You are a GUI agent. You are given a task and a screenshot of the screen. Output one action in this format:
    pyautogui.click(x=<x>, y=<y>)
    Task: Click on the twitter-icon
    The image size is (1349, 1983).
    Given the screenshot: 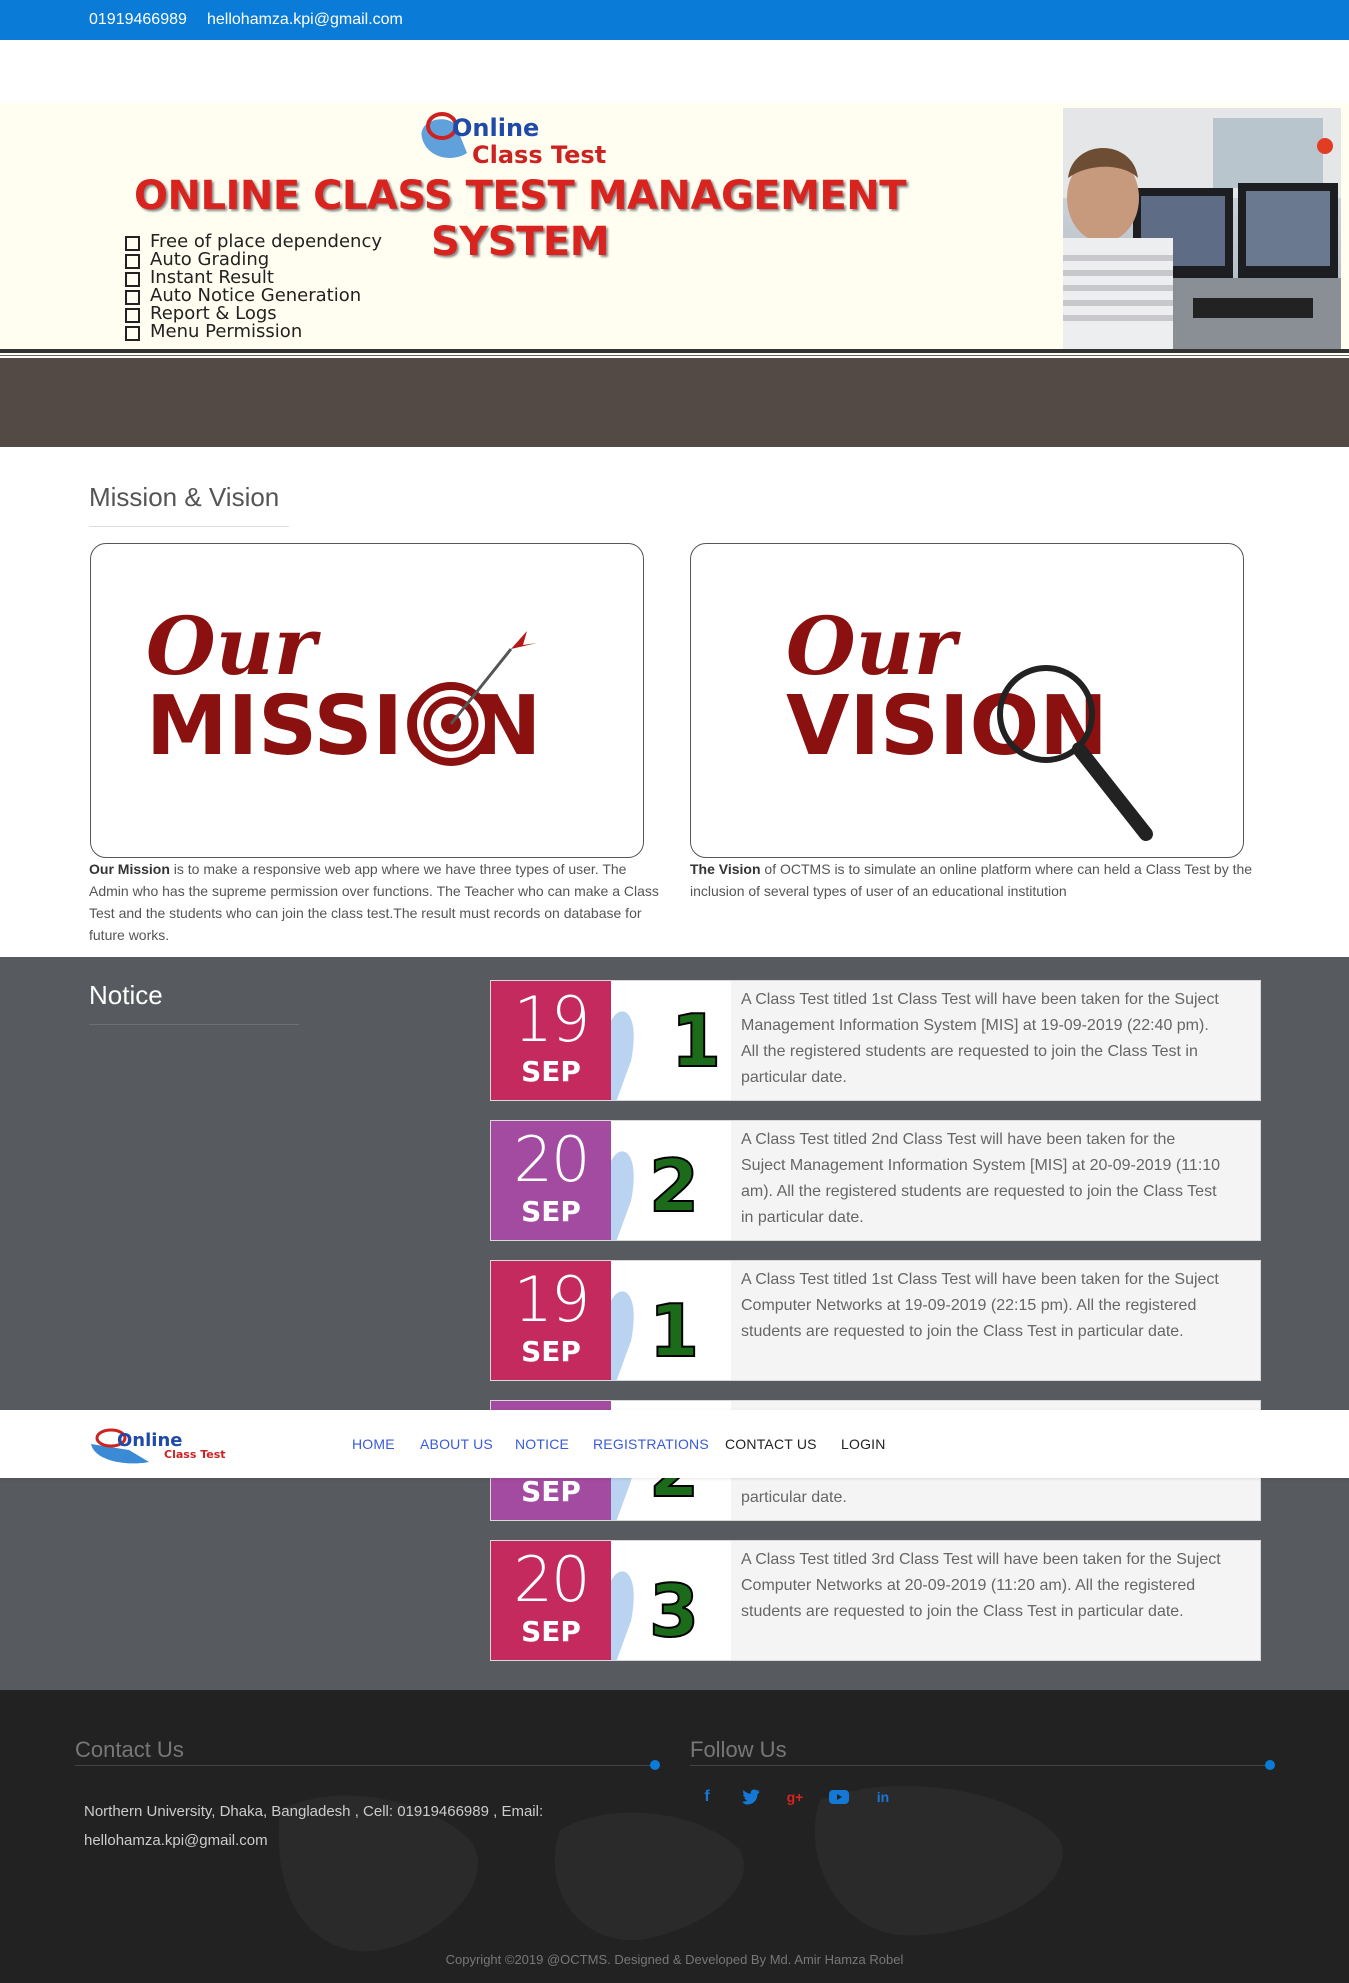 What is the action you would take?
    pyautogui.click(x=751, y=1797)
    